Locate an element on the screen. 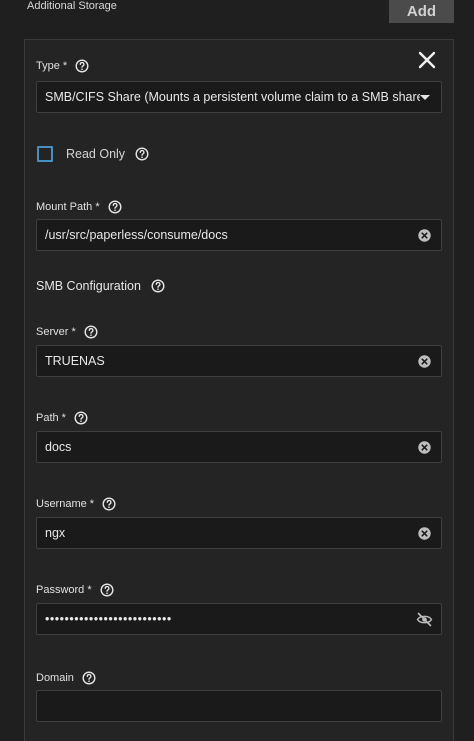  username-field is located at coordinates (239, 533).